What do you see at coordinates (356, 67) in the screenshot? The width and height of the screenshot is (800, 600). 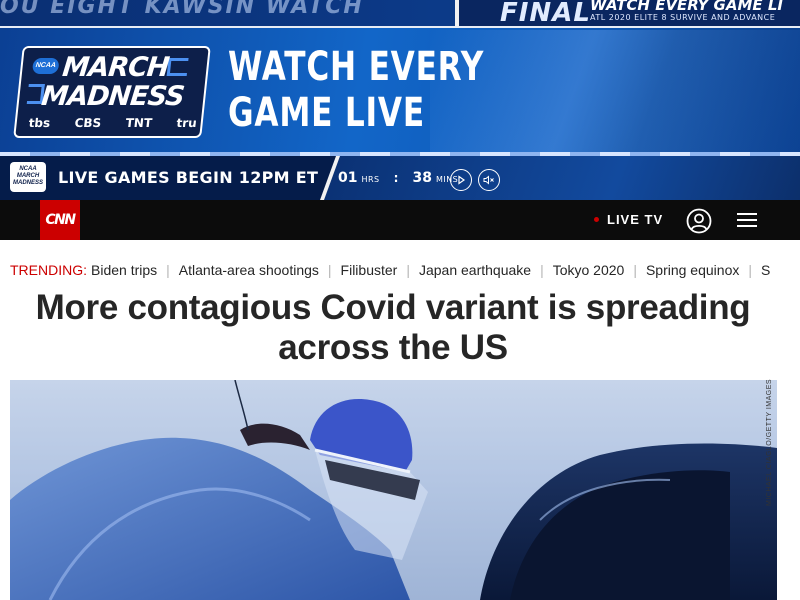 I see `ad-headline-line1: WATCH EVERY` at bounding box center [356, 67].